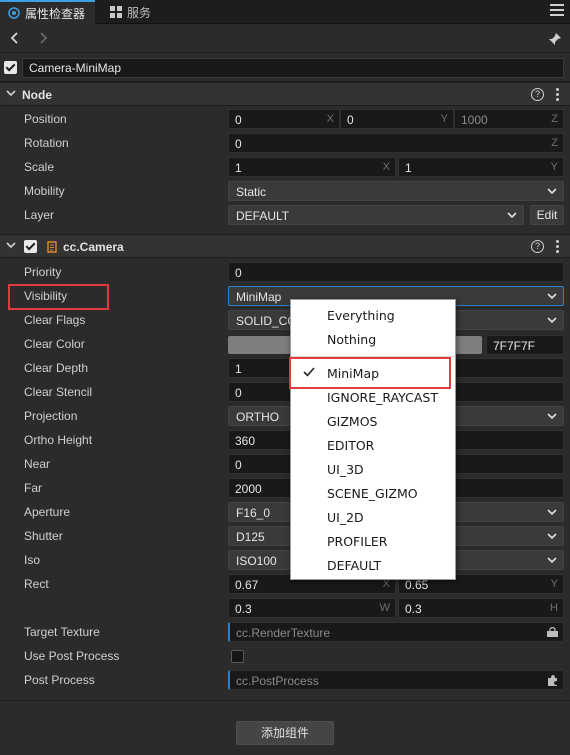 The width and height of the screenshot is (570, 755). Describe the element at coordinates (52, 247) in the screenshot. I see `script-component-icon` at that location.